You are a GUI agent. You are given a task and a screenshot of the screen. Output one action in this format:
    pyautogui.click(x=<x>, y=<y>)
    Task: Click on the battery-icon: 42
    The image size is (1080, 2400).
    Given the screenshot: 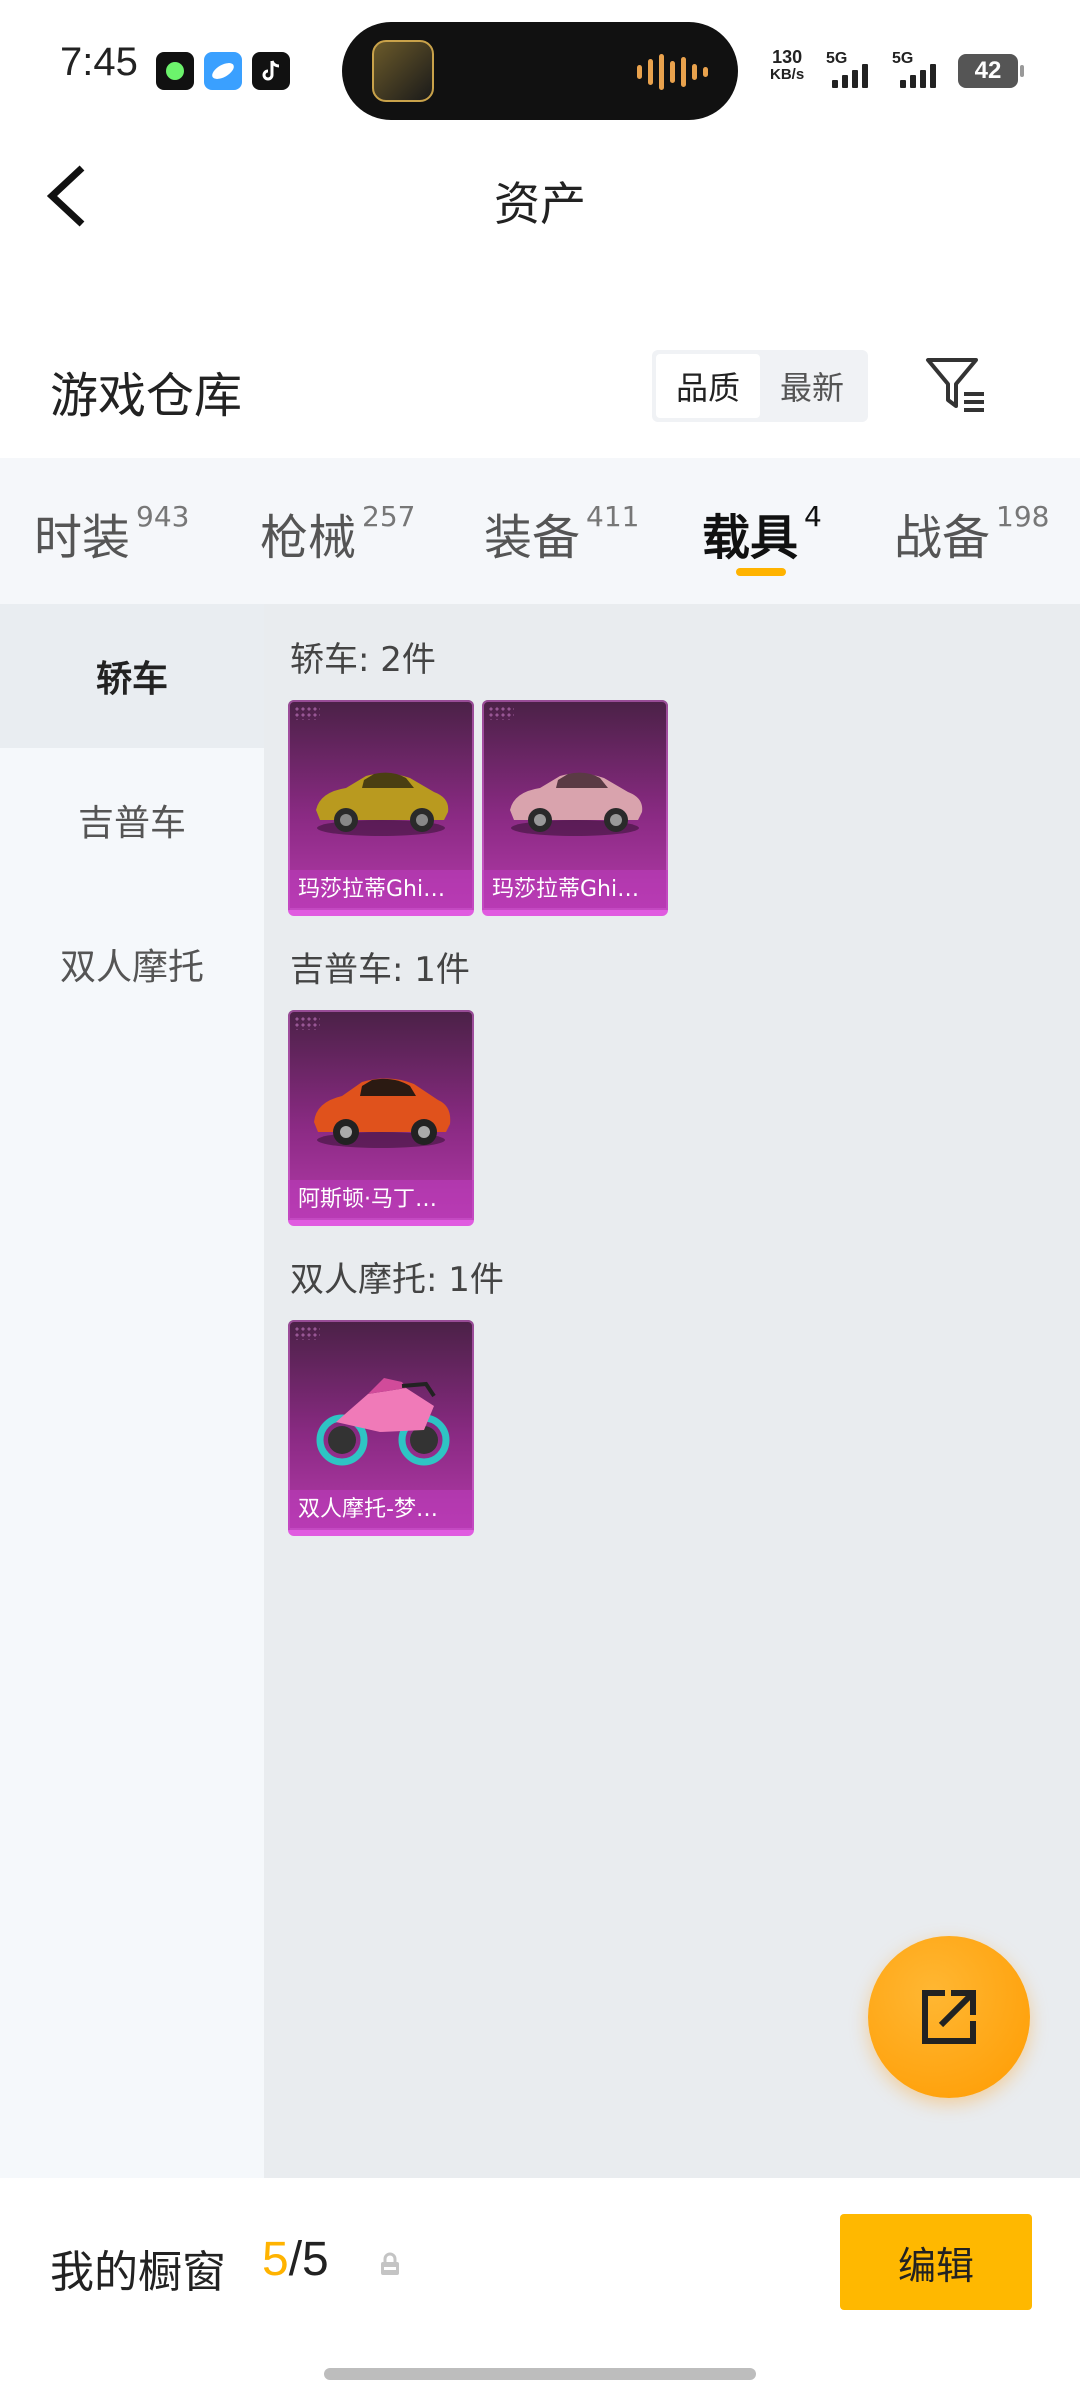 What is the action you would take?
    pyautogui.click(x=991, y=71)
    